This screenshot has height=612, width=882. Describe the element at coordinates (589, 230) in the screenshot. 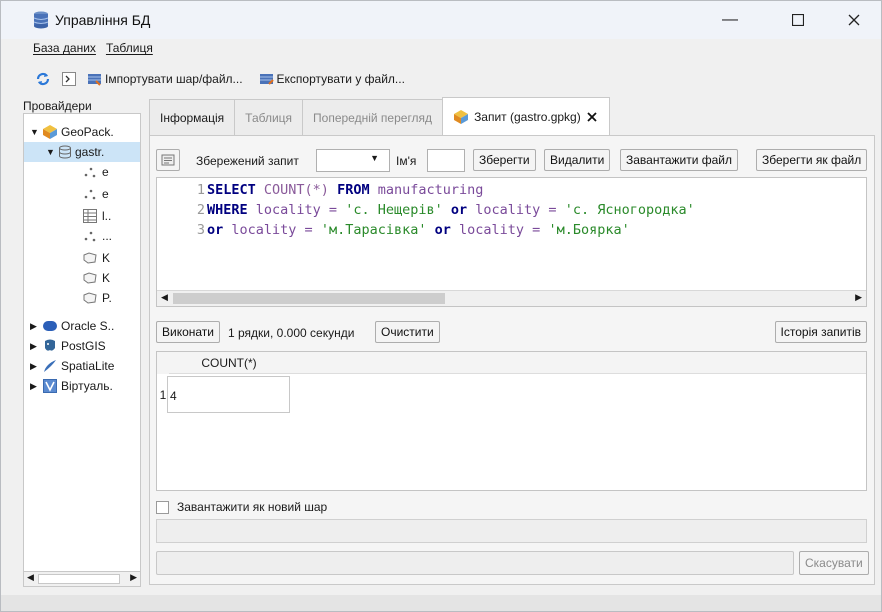

I see `code-token: 'м.Боярка'` at that location.